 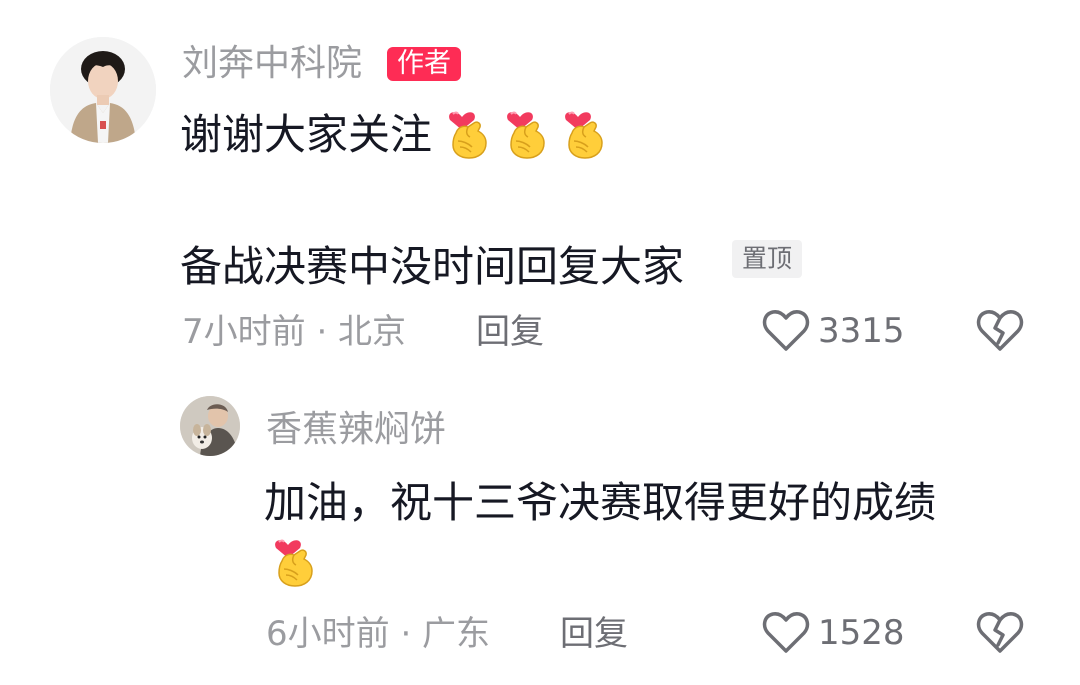 I want to click on comment-username: 香蕉辣焖饼, so click(x=356, y=430).